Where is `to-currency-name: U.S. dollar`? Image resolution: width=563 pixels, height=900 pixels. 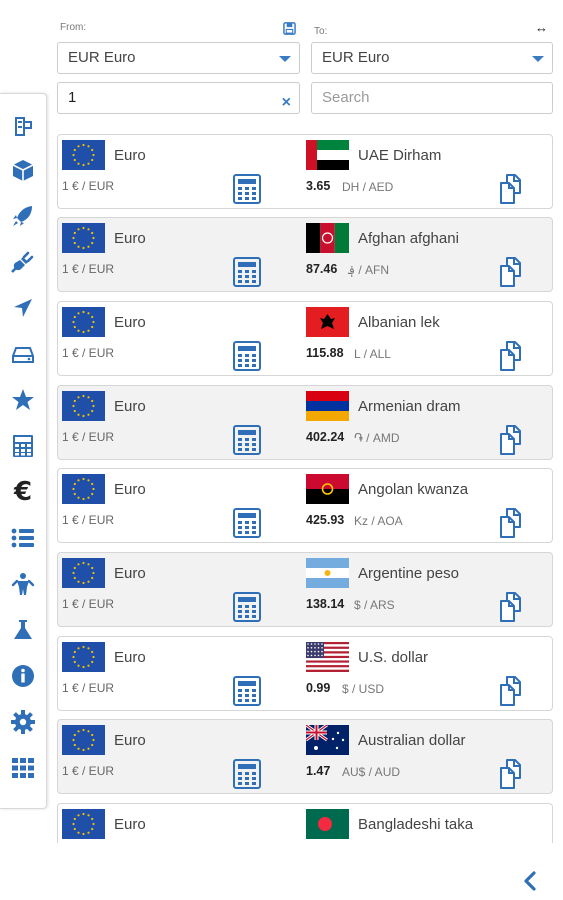
to-currency-name: U.S. dollar is located at coordinates (393, 657).